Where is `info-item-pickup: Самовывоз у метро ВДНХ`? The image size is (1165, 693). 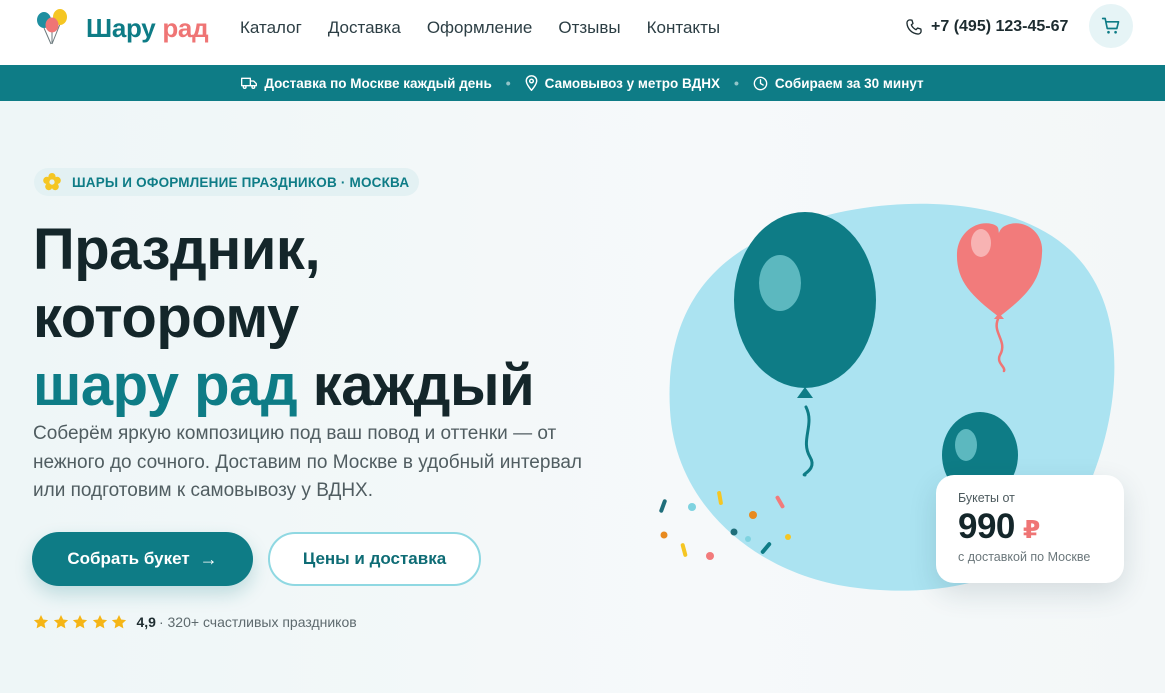
info-item-pickup: Самовывоз у метро ВДНХ is located at coordinates (622, 83).